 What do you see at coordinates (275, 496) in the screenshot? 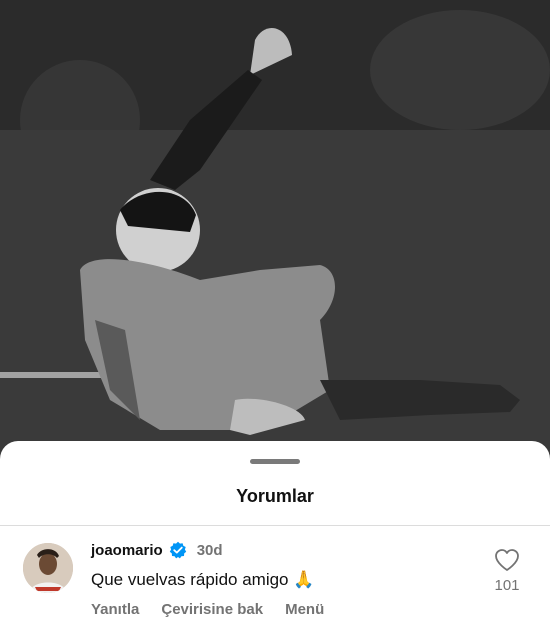
I see `sheet-title: Yorumlar` at bounding box center [275, 496].